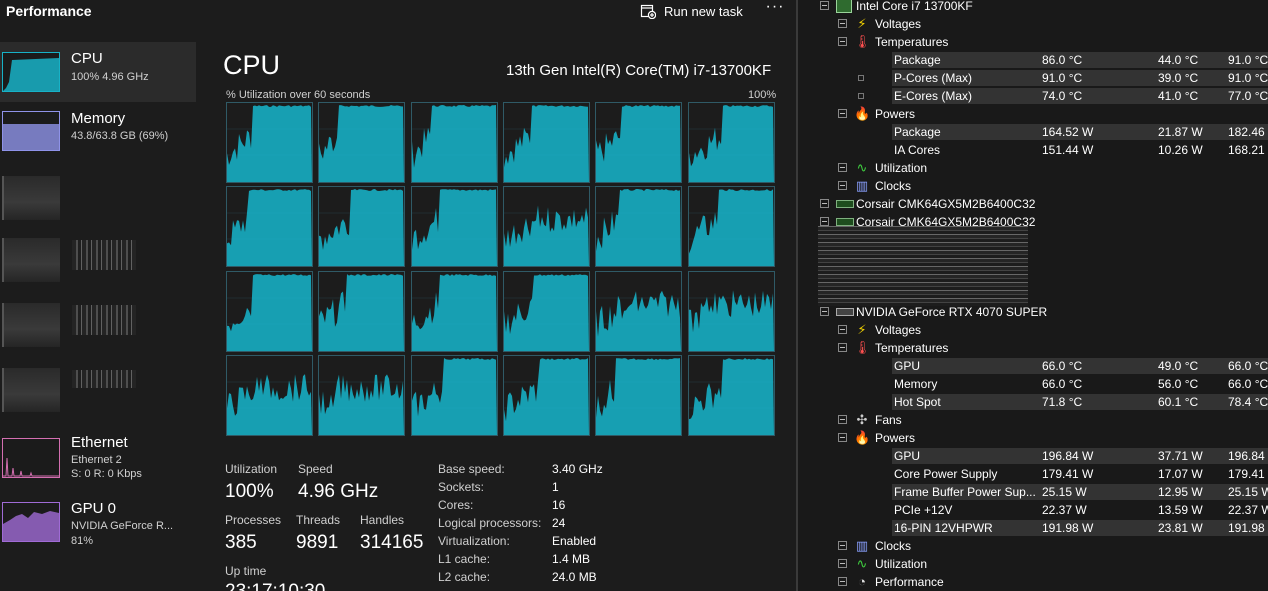 Image resolution: width=1268 pixels, height=591 pixels. What do you see at coordinates (1178, 366) in the screenshot?
I see `minimum-value: 49.0 °C` at bounding box center [1178, 366].